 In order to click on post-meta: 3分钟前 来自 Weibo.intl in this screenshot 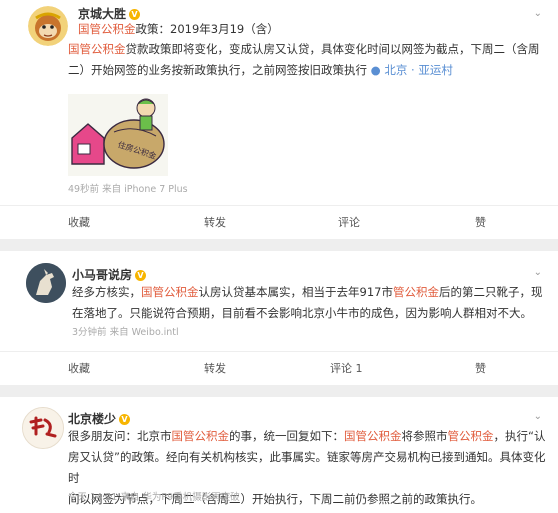, I will do `click(125, 332)`.